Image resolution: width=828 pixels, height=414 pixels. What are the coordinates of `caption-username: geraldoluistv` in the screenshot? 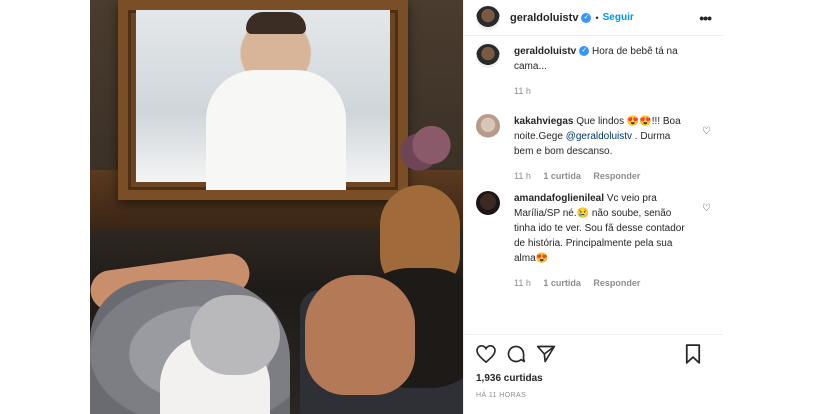 It's located at (545, 51).